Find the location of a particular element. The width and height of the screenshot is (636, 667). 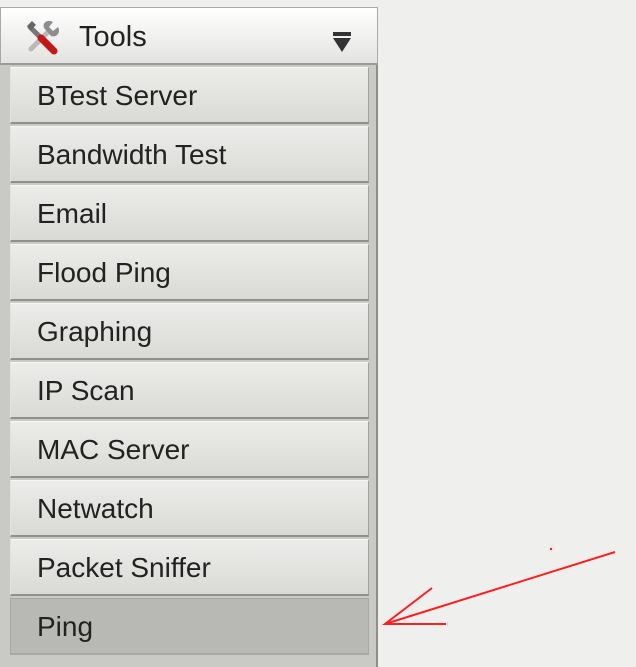

menu-item-ping: Ping is located at coordinates (189, 626).